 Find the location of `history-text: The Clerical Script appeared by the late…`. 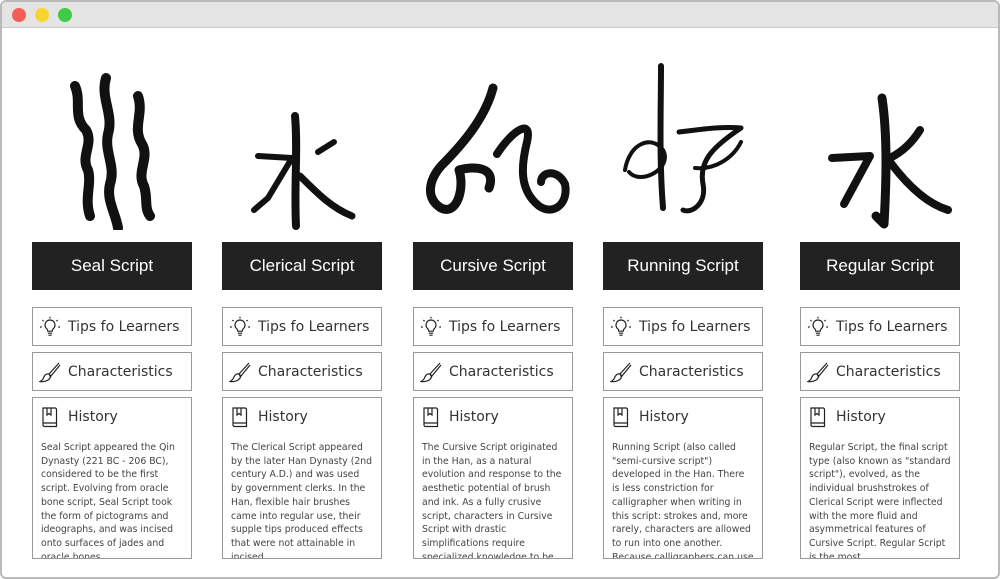

history-text: The Clerical Script appeared by the late… is located at coordinates (302, 497).